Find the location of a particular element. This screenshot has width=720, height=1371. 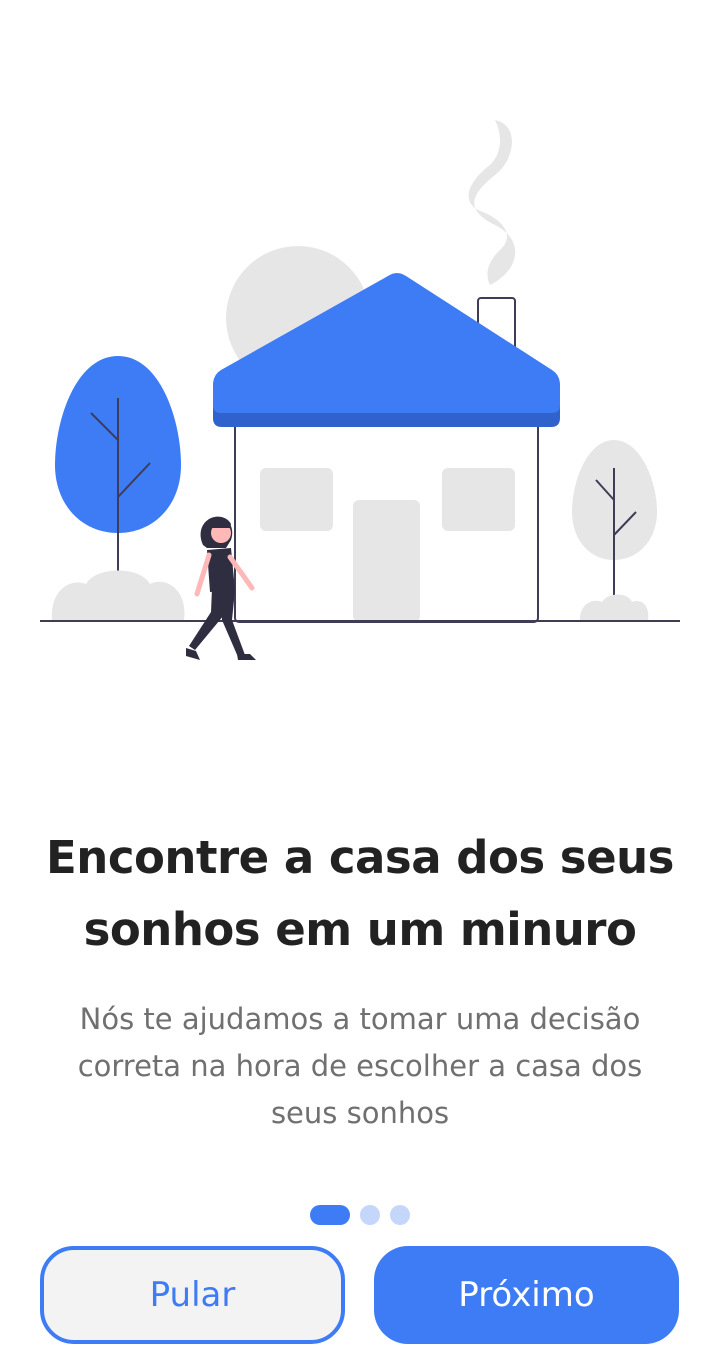

skip-button: Pular is located at coordinates (192, 1295).